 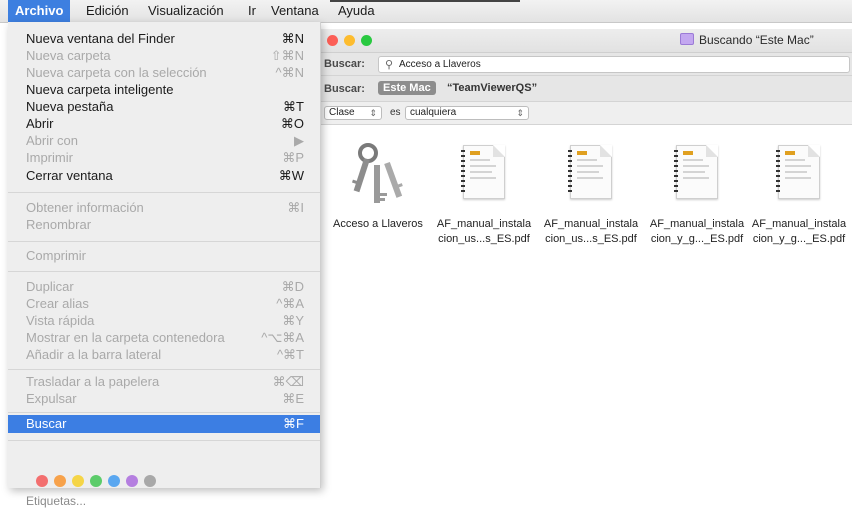 What do you see at coordinates (78, 481) in the screenshot?
I see `tag-yellow-button` at bounding box center [78, 481].